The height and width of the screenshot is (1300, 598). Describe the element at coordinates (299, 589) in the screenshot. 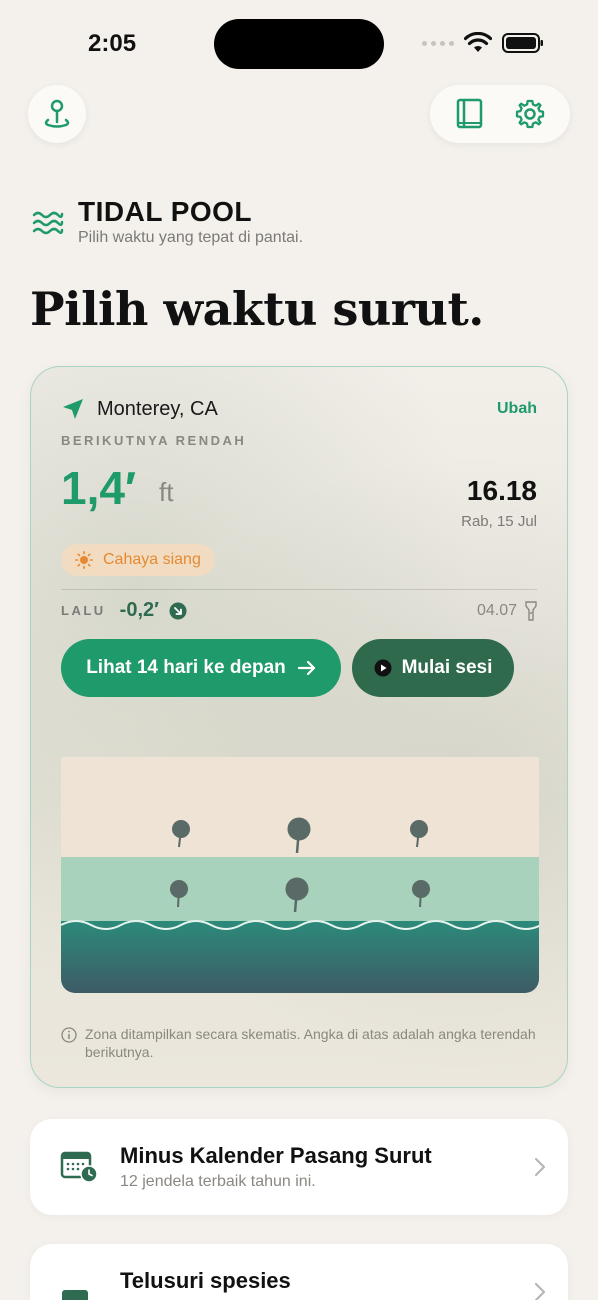

I see `divider` at that location.